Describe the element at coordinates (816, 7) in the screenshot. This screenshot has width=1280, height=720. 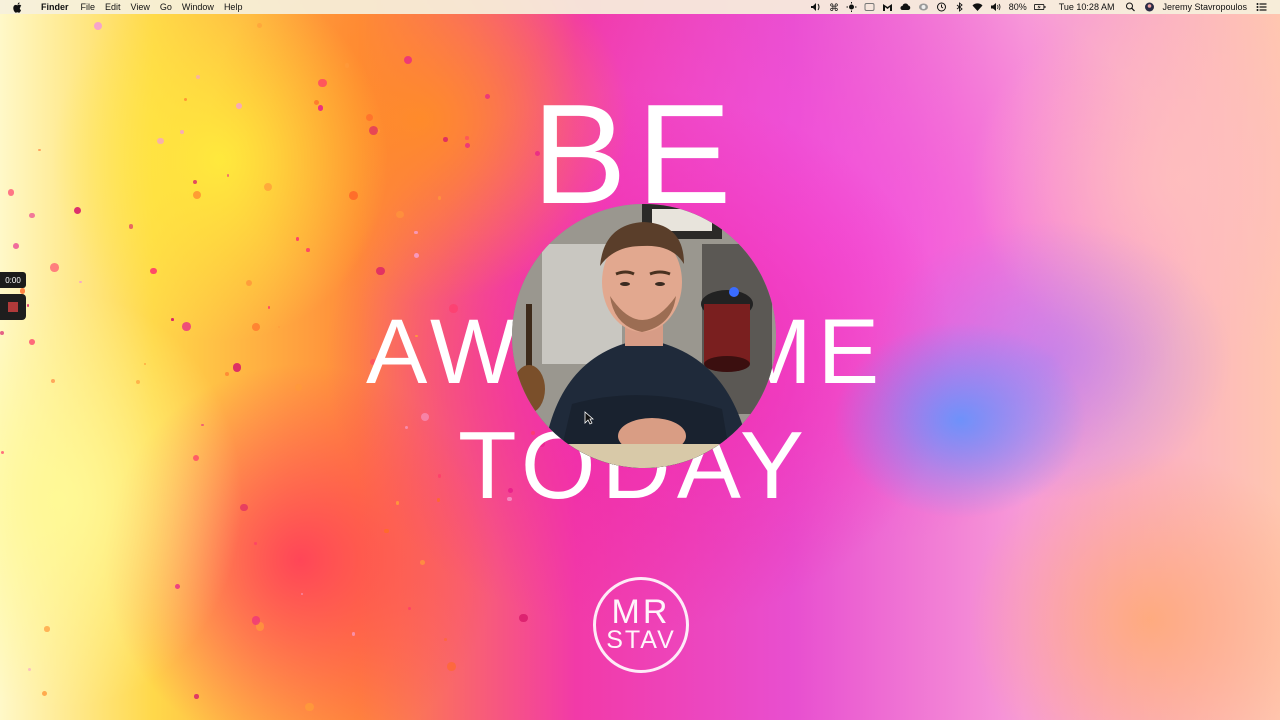
I see `audio-hijack-icon` at that location.